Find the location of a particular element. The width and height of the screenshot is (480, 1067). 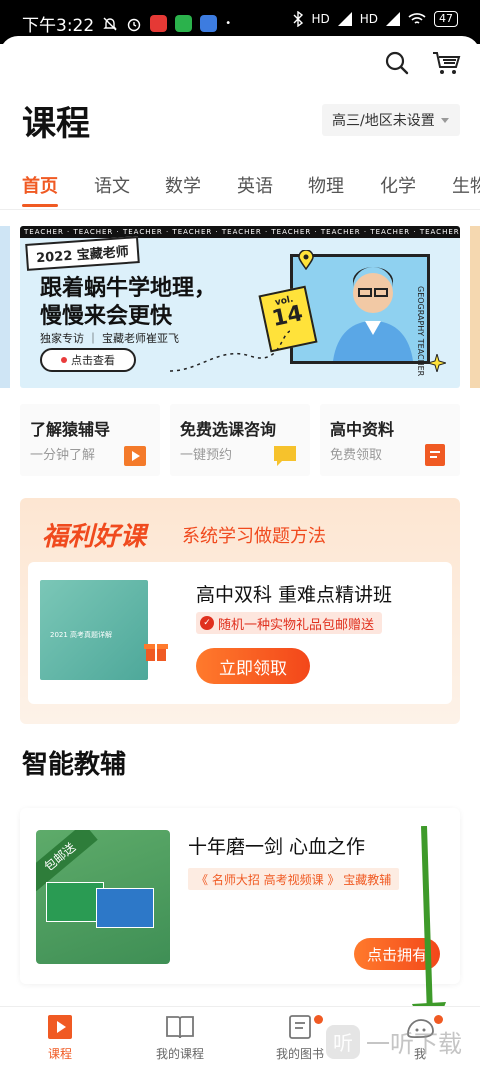

teacher-figure-icon is located at coordinates (360, 309).